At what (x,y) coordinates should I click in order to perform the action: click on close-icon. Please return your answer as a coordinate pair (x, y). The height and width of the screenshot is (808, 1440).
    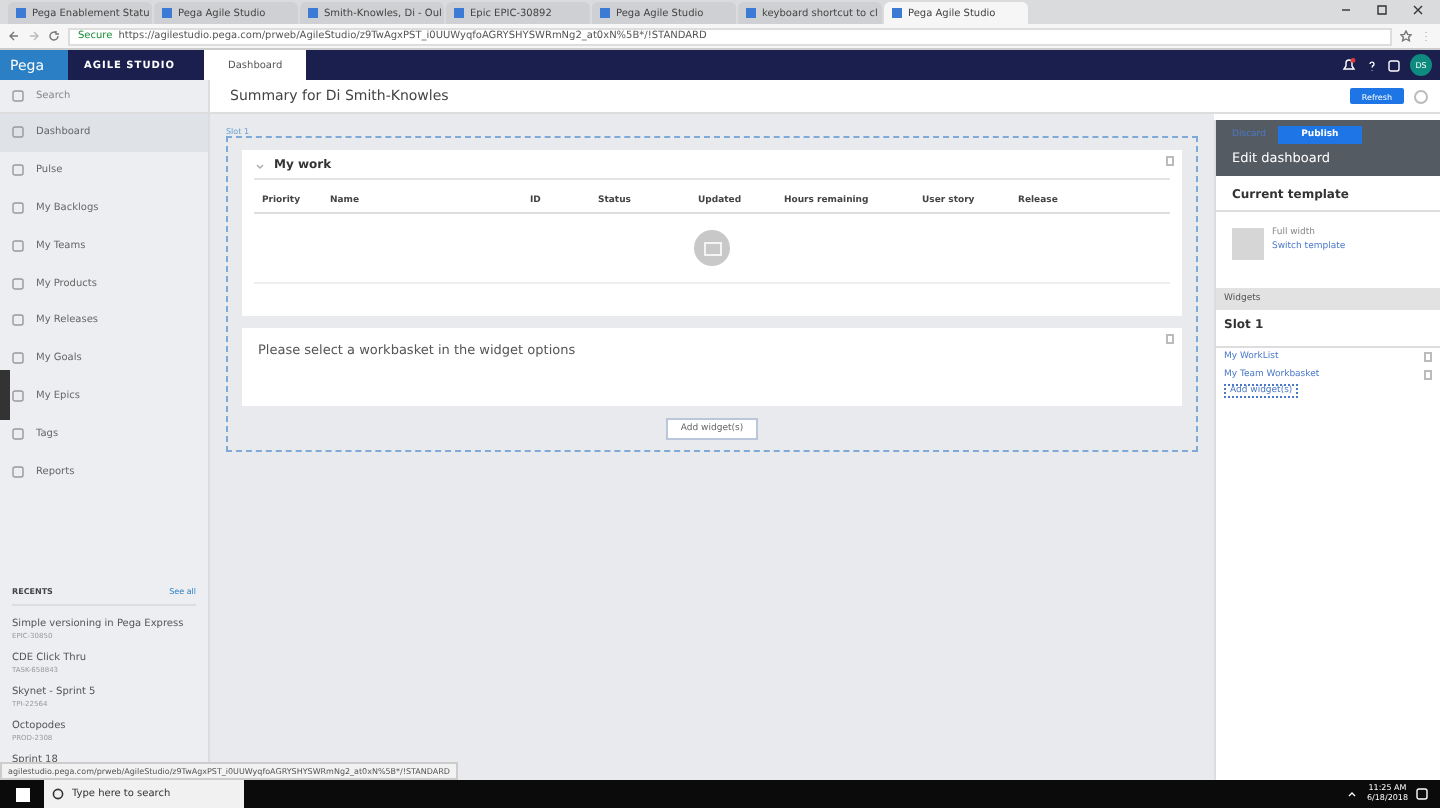
    Looking at the image, I should click on (1418, 10).